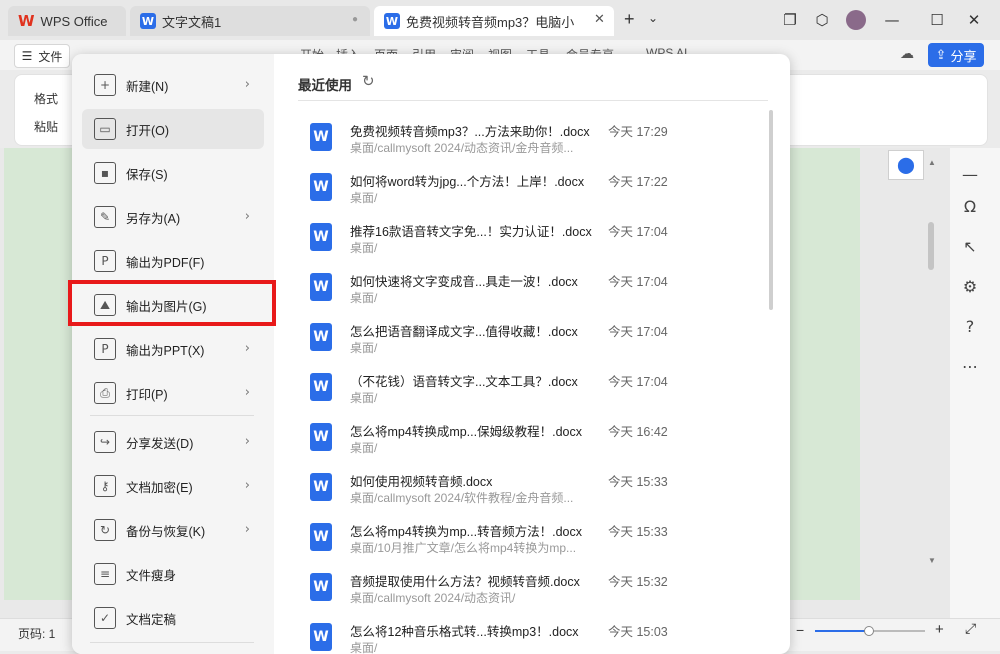  What do you see at coordinates (467, 182) in the screenshot?
I see `recent-file-name: 如何将word转为jpg...个方法！上岸！.docx` at bounding box center [467, 182].